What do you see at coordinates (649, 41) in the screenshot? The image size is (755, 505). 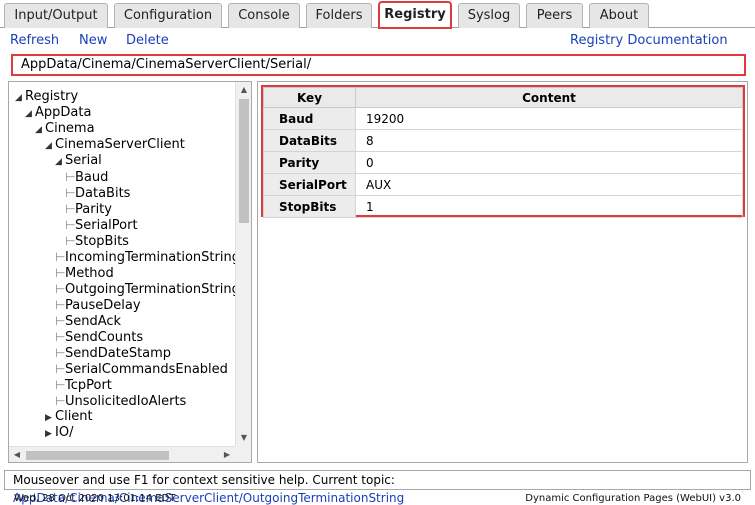 I see `registry-documentation-link: Registry Documentation` at bounding box center [649, 41].